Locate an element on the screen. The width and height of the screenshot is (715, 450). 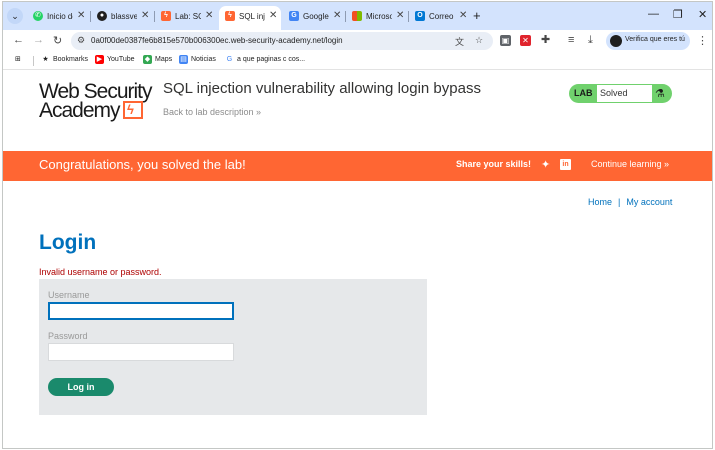
reading-list-icon: ≡ is located at coordinates (571, 40).